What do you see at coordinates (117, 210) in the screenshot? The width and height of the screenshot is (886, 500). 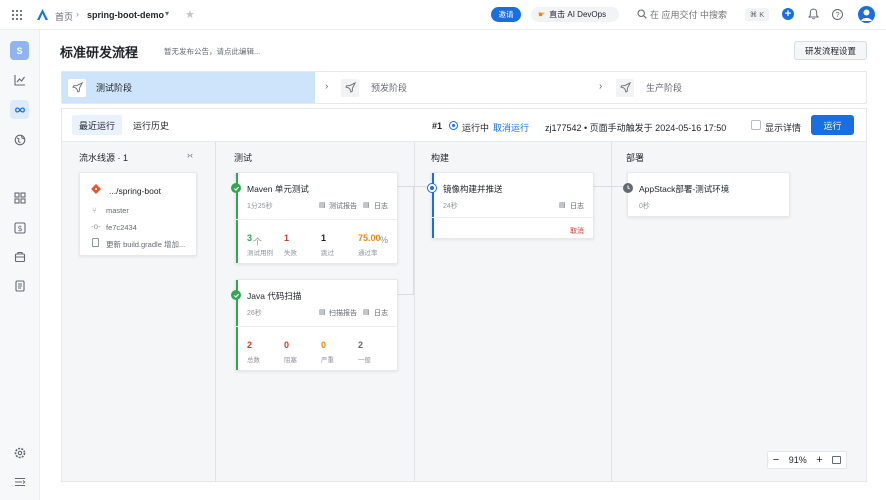 I see `source-branch: master` at bounding box center [117, 210].